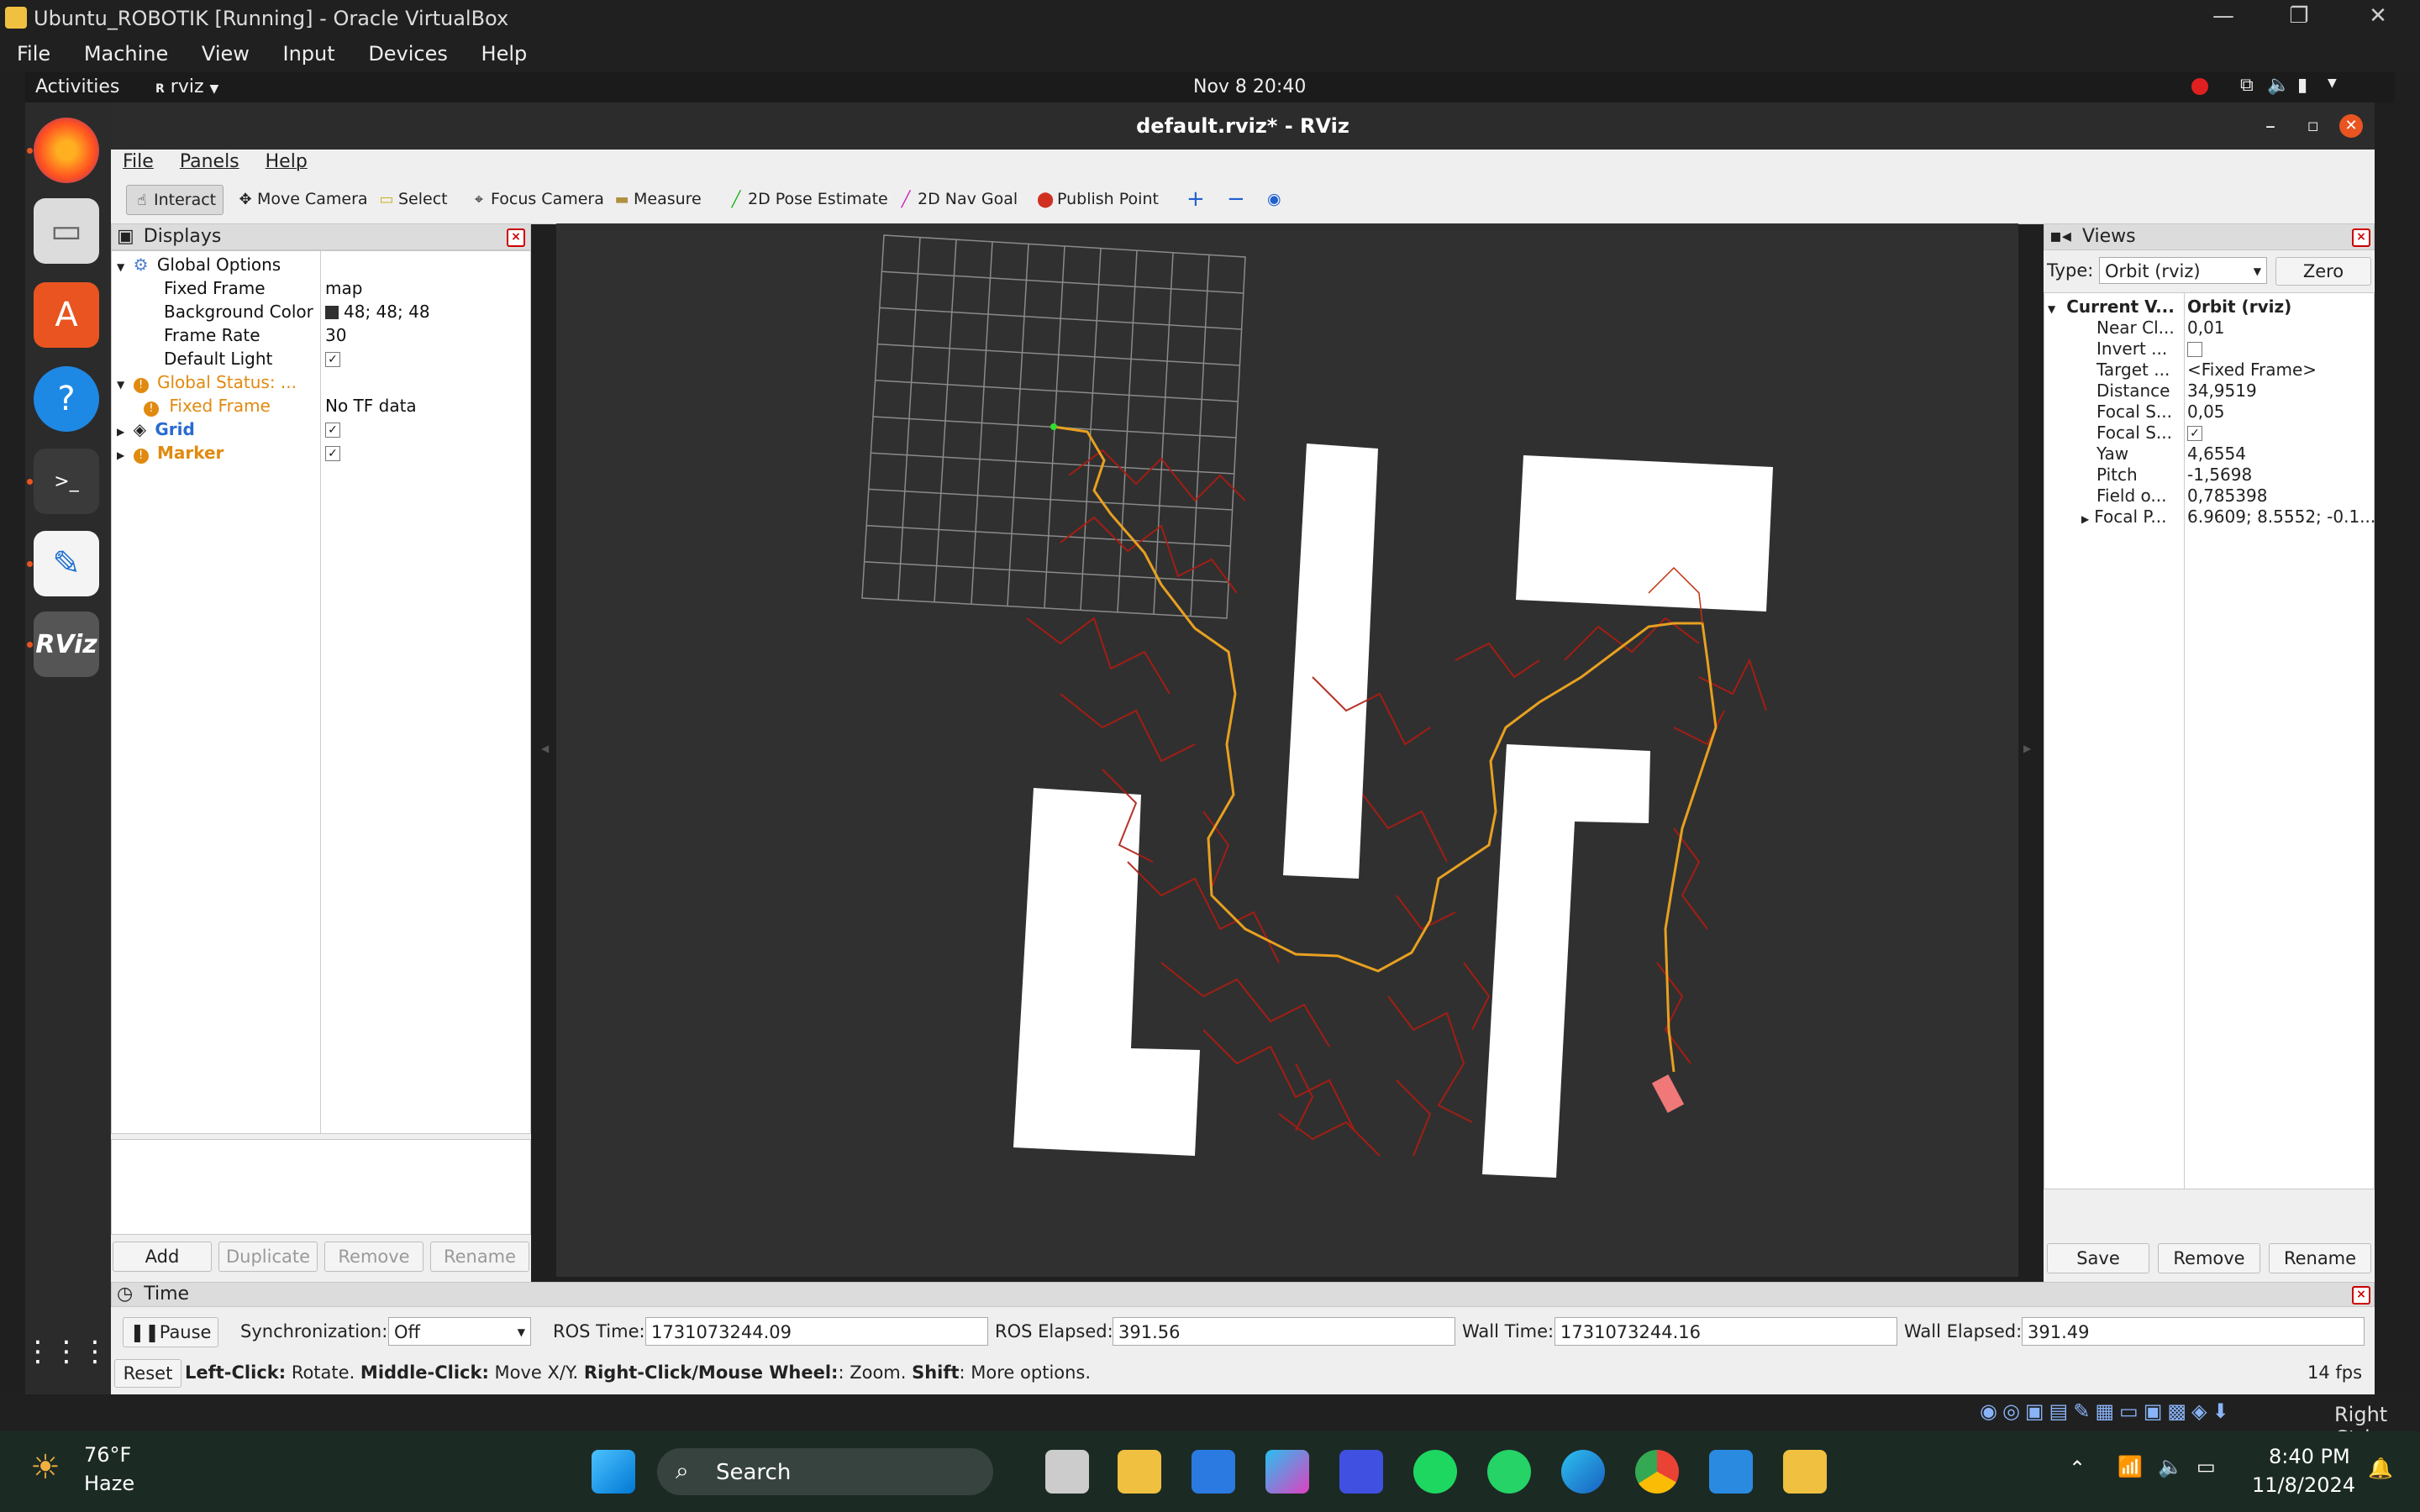 The width and height of the screenshot is (2420, 1512). I want to click on view-prop-row: Distance 34,9519, so click(2232, 391).